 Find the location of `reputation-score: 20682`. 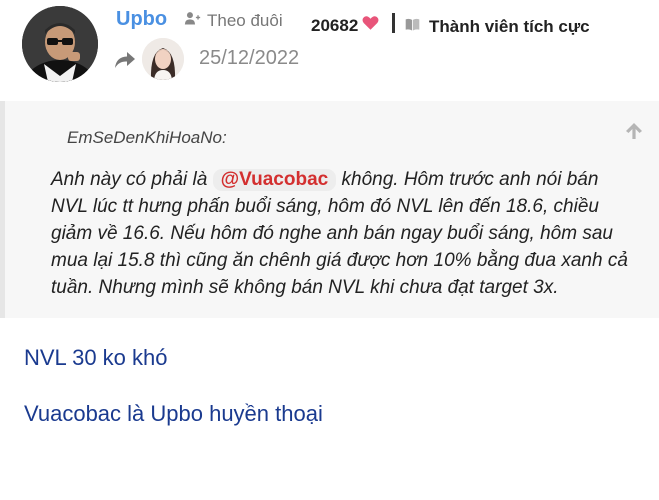

reputation-score: 20682 is located at coordinates (345, 25).